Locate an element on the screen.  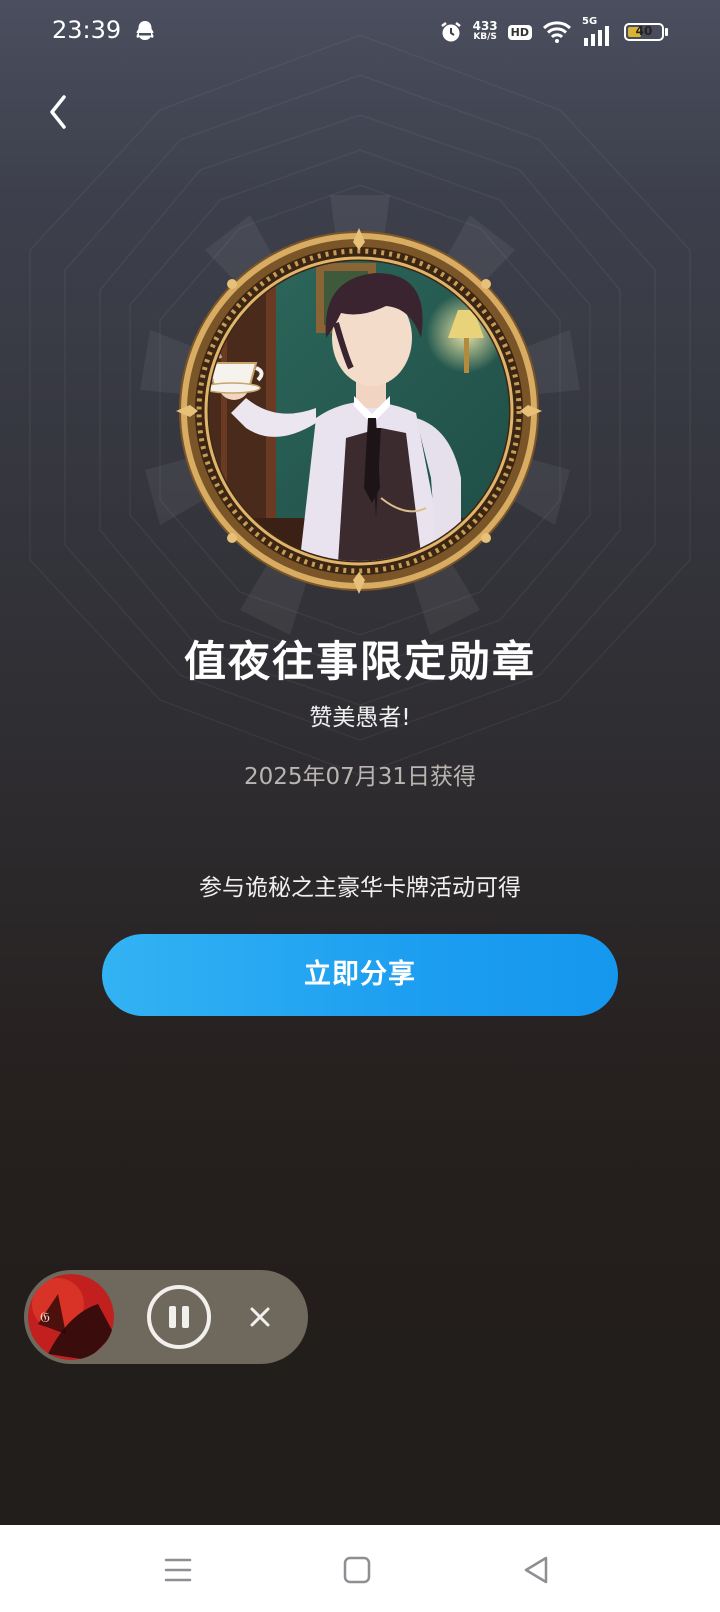
status-icons: 433 KB/S HD 5G 40 is located at coordinates (553, 32).